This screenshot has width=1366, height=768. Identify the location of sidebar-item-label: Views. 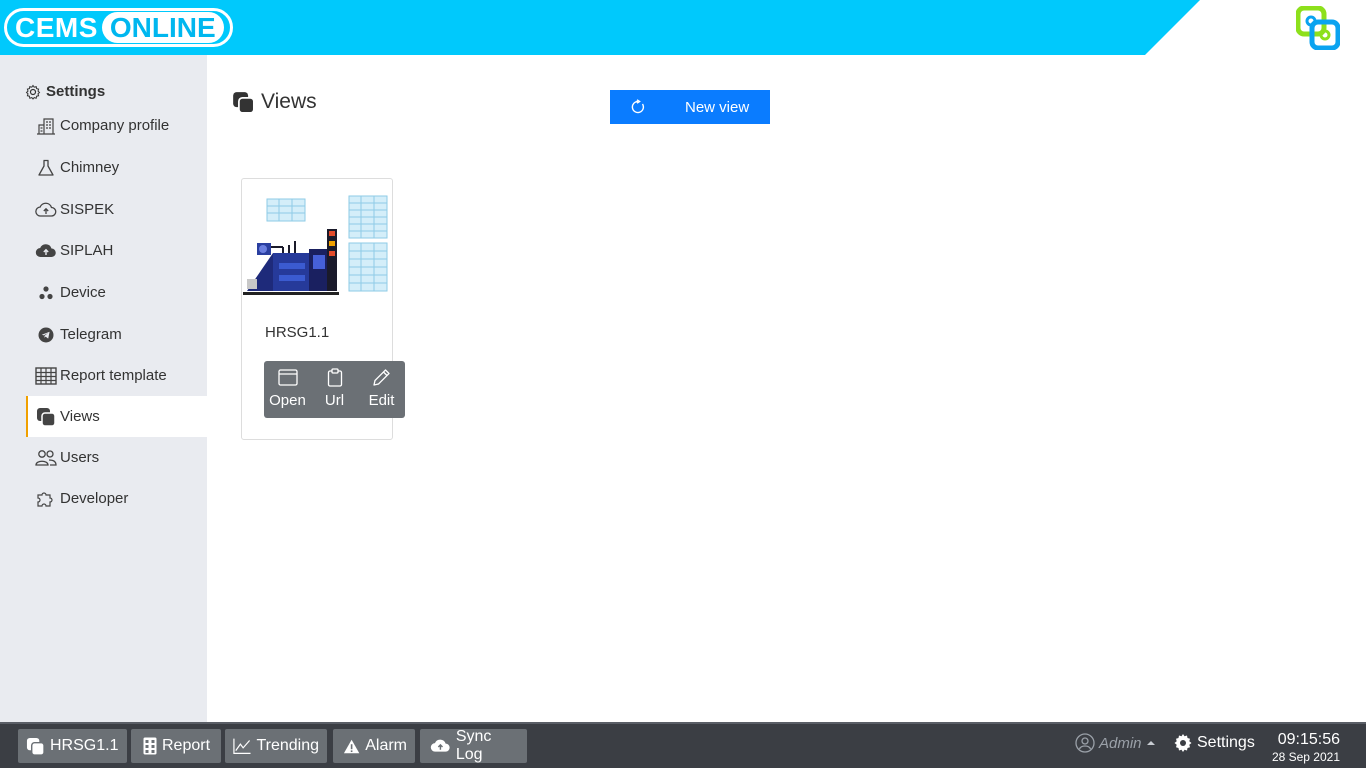
(80, 416).